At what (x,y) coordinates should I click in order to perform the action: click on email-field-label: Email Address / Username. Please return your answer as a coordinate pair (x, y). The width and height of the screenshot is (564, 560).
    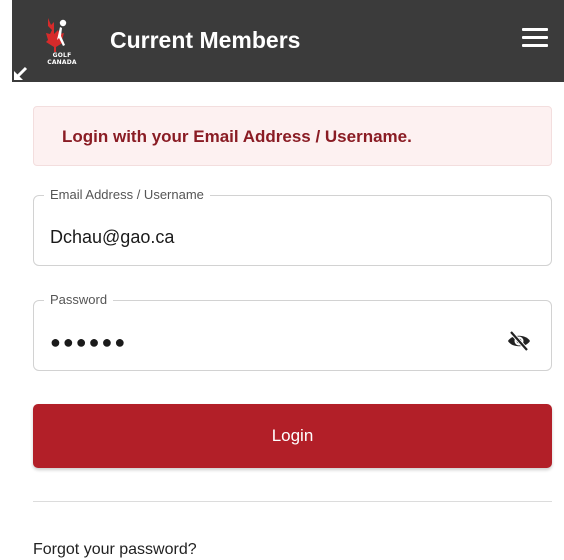
    Looking at the image, I should click on (127, 195).